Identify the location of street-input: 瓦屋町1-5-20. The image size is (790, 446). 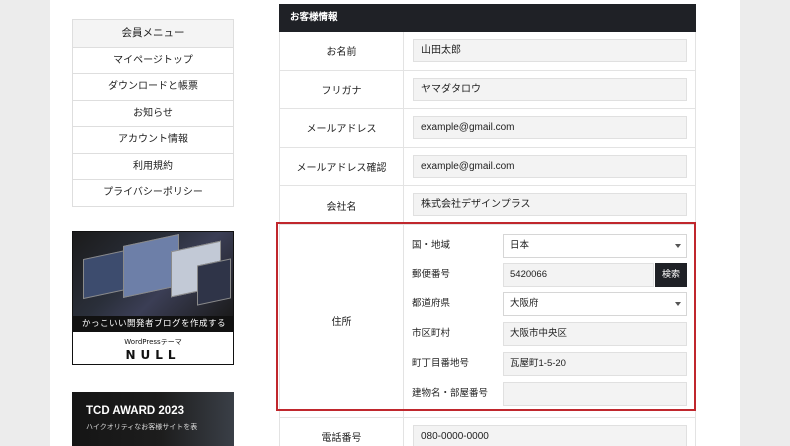
(595, 363).